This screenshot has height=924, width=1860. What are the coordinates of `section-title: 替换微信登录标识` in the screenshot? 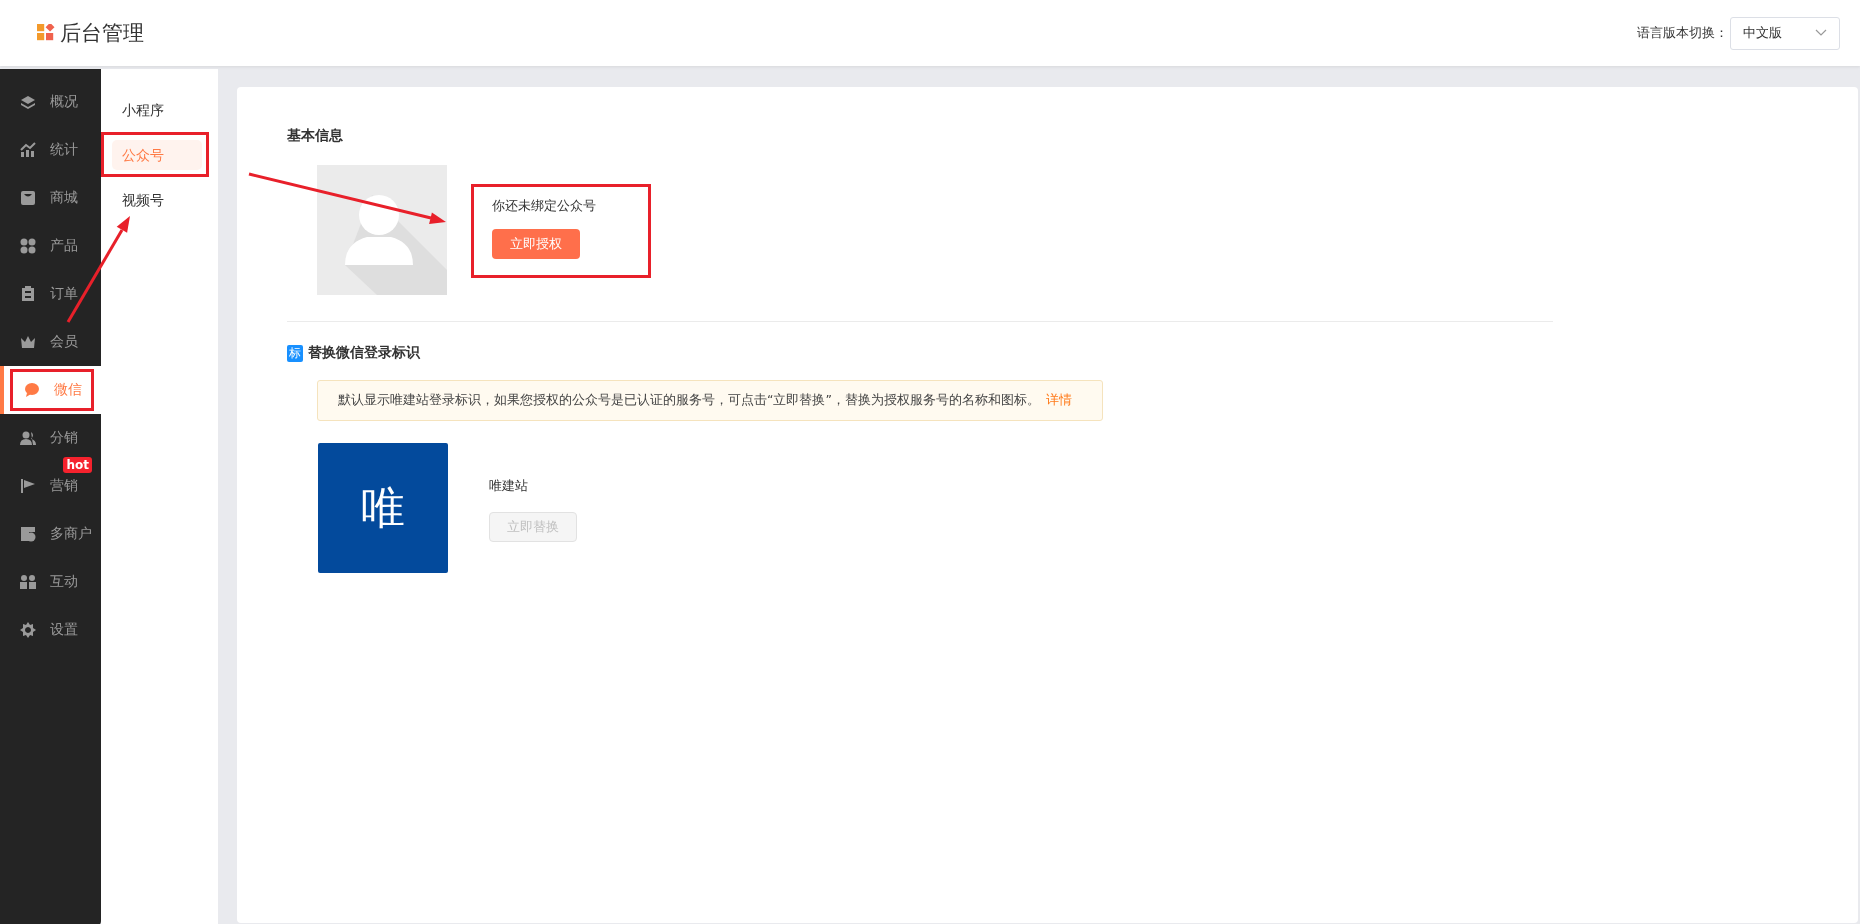 It's located at (364, 353).